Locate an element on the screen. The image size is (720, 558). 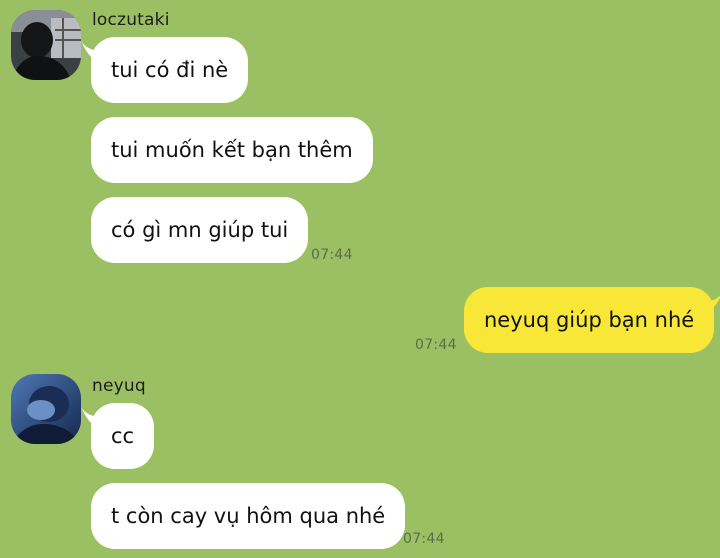
message-bubble: cc is located at coordinates (118, 436).